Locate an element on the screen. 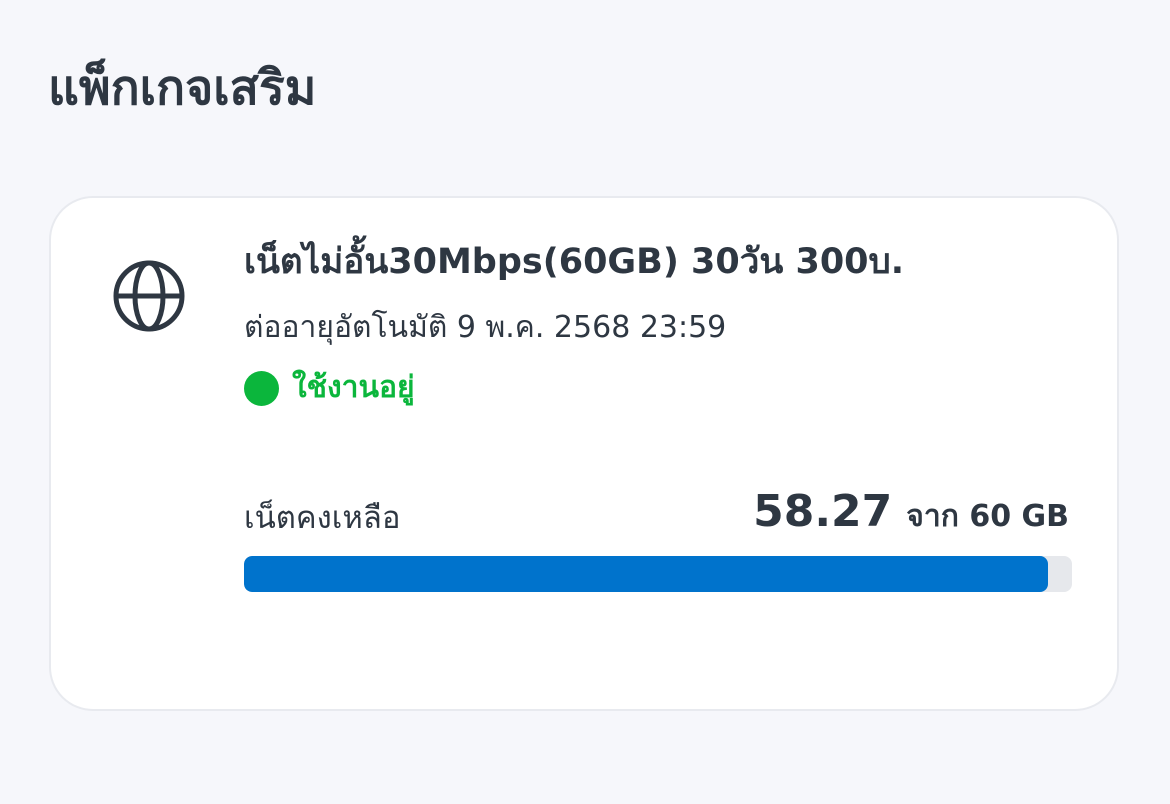 This screenshot has width=1170, height=804. package-name: เน็ตไม่อั้น30Mbps(60GB) 30วัน 300บ. is located at coordinates (574, 262).